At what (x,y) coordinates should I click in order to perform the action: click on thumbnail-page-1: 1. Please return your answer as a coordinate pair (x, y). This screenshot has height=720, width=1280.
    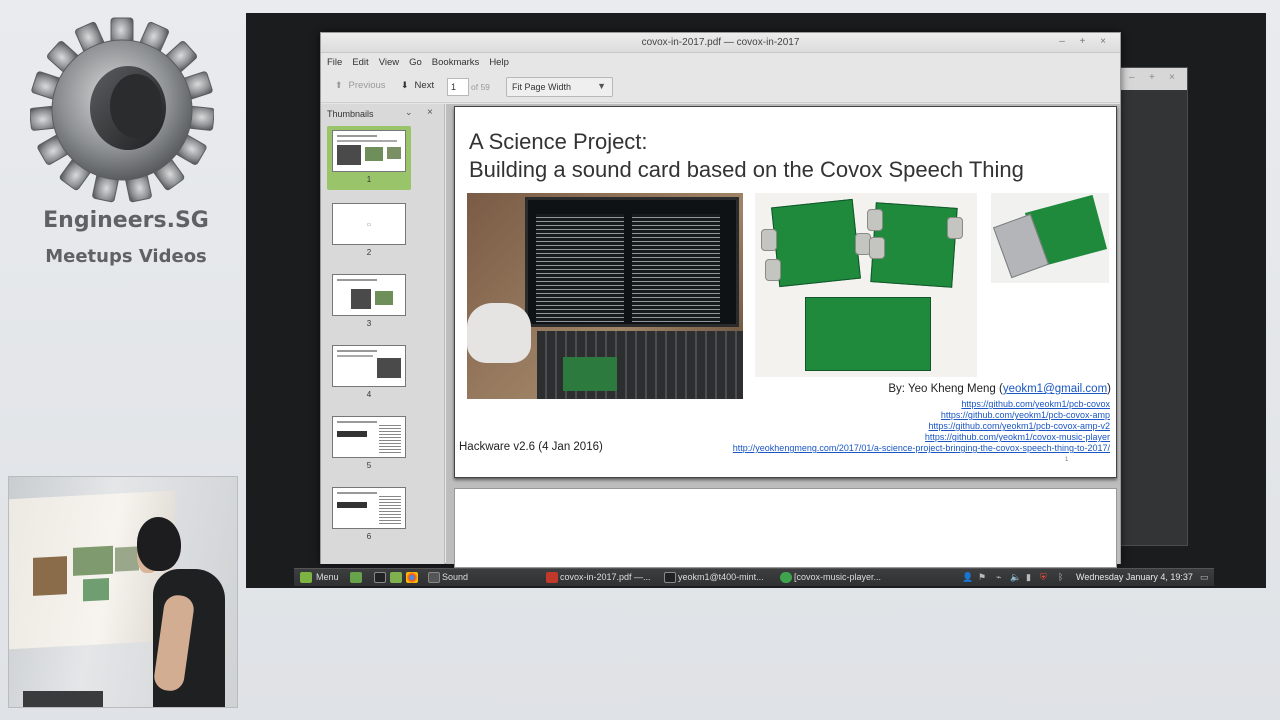
    Looking at the image, I should click on (369, 158).